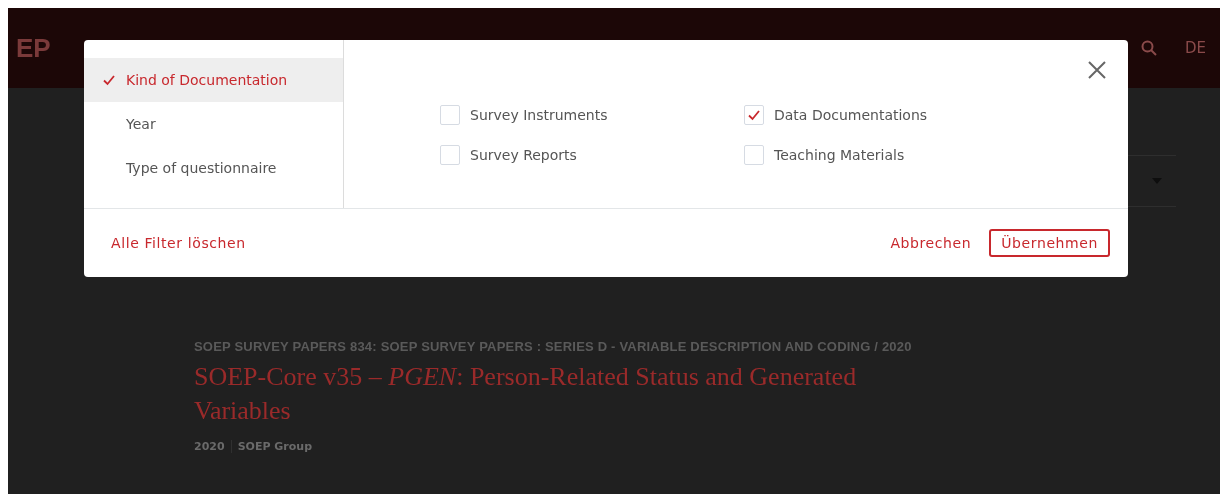 The width and height of the screenshot is (1220, 494). I want to click on filter-category: Kind of Documentation, so click(213, 80).